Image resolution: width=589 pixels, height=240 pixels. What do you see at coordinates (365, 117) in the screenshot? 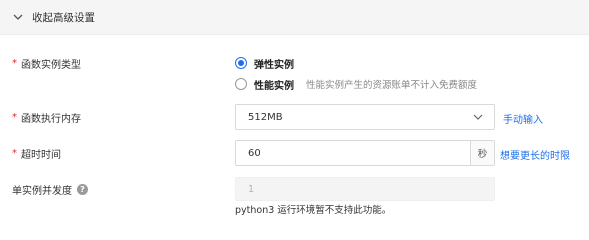
I see `memory-select: 512MB` at bounding box center [365, 117].